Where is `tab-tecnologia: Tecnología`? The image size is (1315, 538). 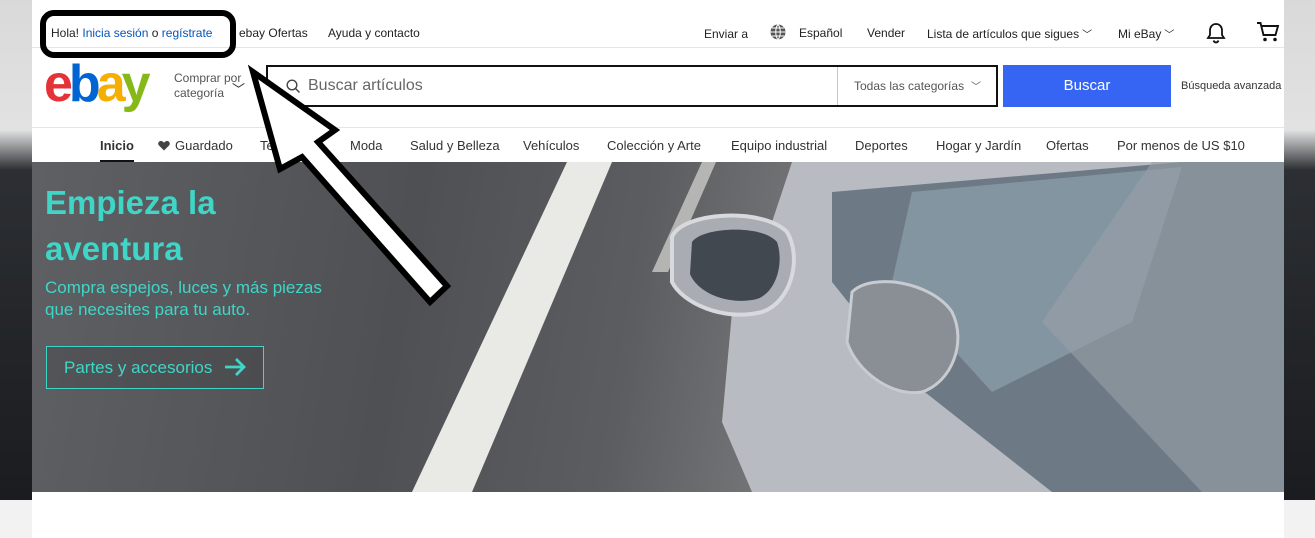
tab-tecnologia: Tecnología is located at coordinates (291, 145).